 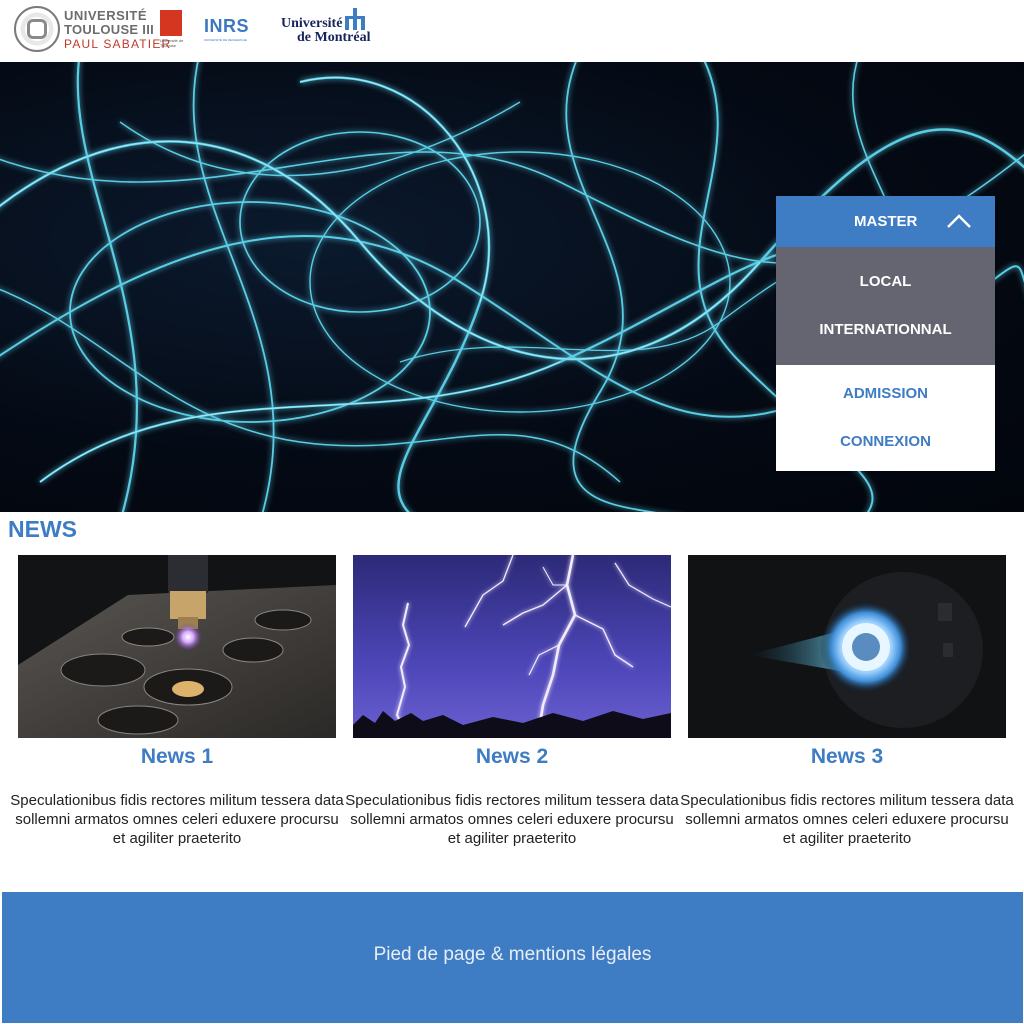 What do you see at coordinates (225, 40) in the screenshot?
I see `inrs-subtitle: UNIVERSITÉ DE RECHERCHE` at bounding box center [225, 40].